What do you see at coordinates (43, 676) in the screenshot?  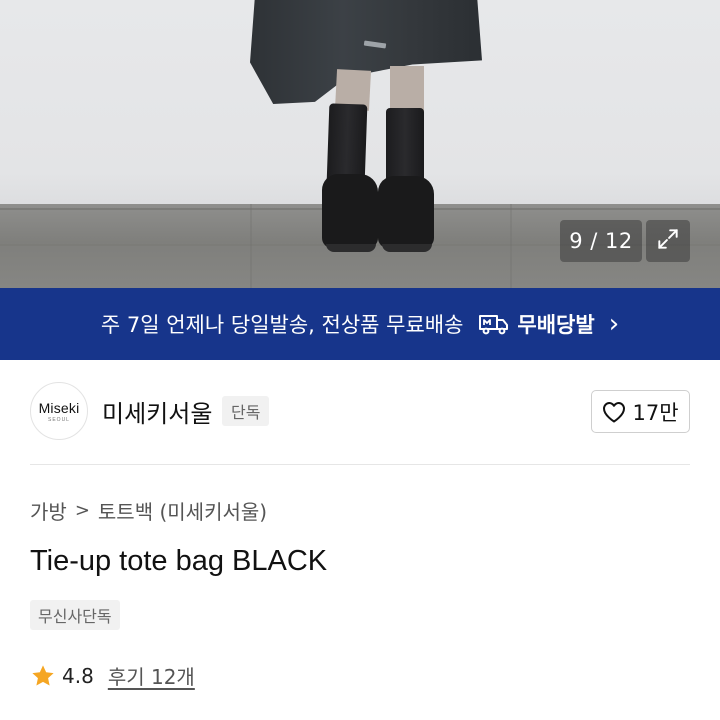 I see `star-icon` at bounding box center [43, 676].